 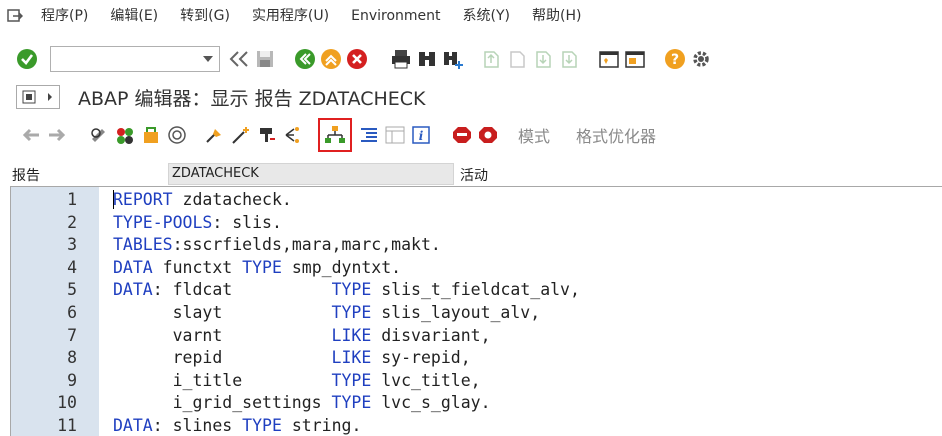 I want to click on line-number: 11, so click(x=67, y=425).